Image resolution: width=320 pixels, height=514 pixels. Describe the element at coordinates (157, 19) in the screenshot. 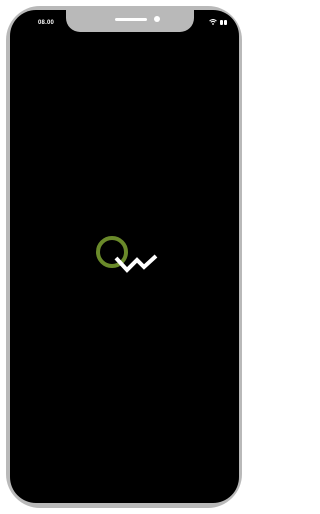

I see `camera-icon` at that location.